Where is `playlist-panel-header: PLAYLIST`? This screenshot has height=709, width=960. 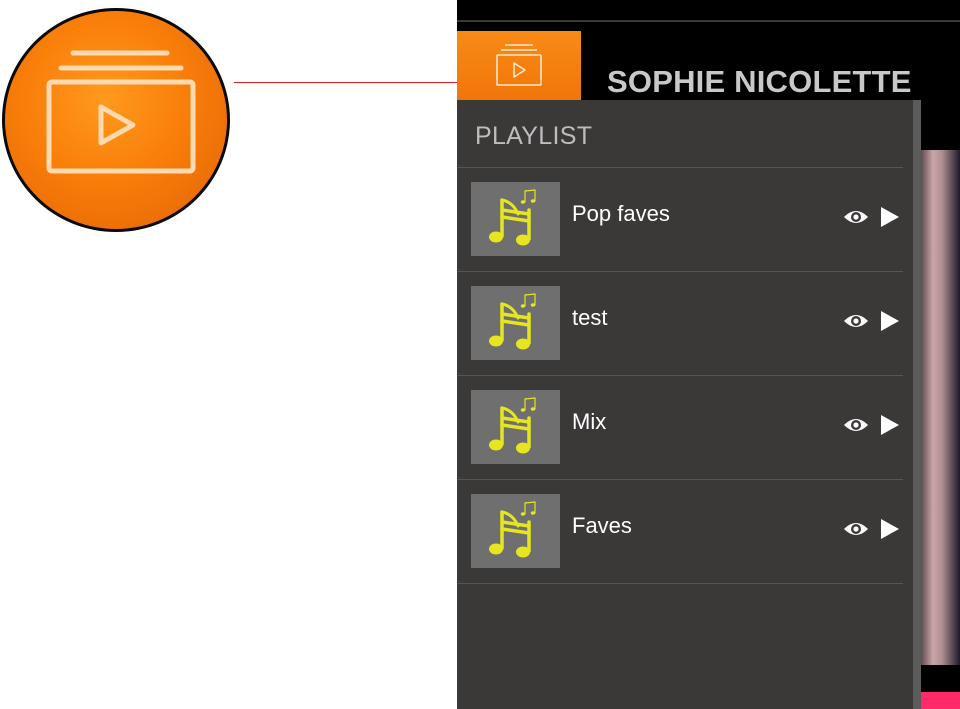 playlist-panel-header: PLAYLIST is located at coordinates (680, 134).